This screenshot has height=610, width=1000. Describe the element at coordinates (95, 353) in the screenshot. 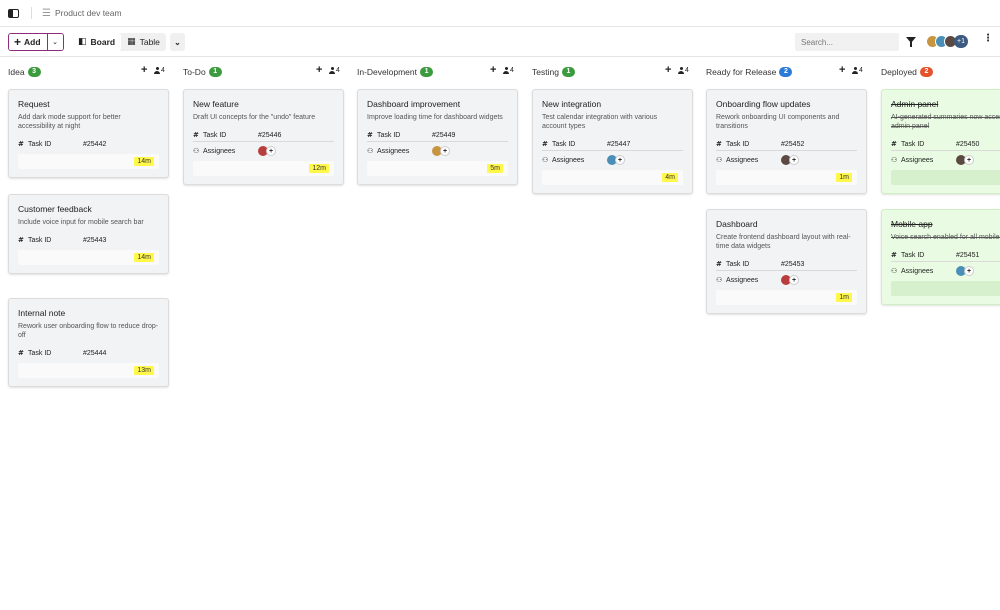

I see `task-id-value: #25444` at that location.